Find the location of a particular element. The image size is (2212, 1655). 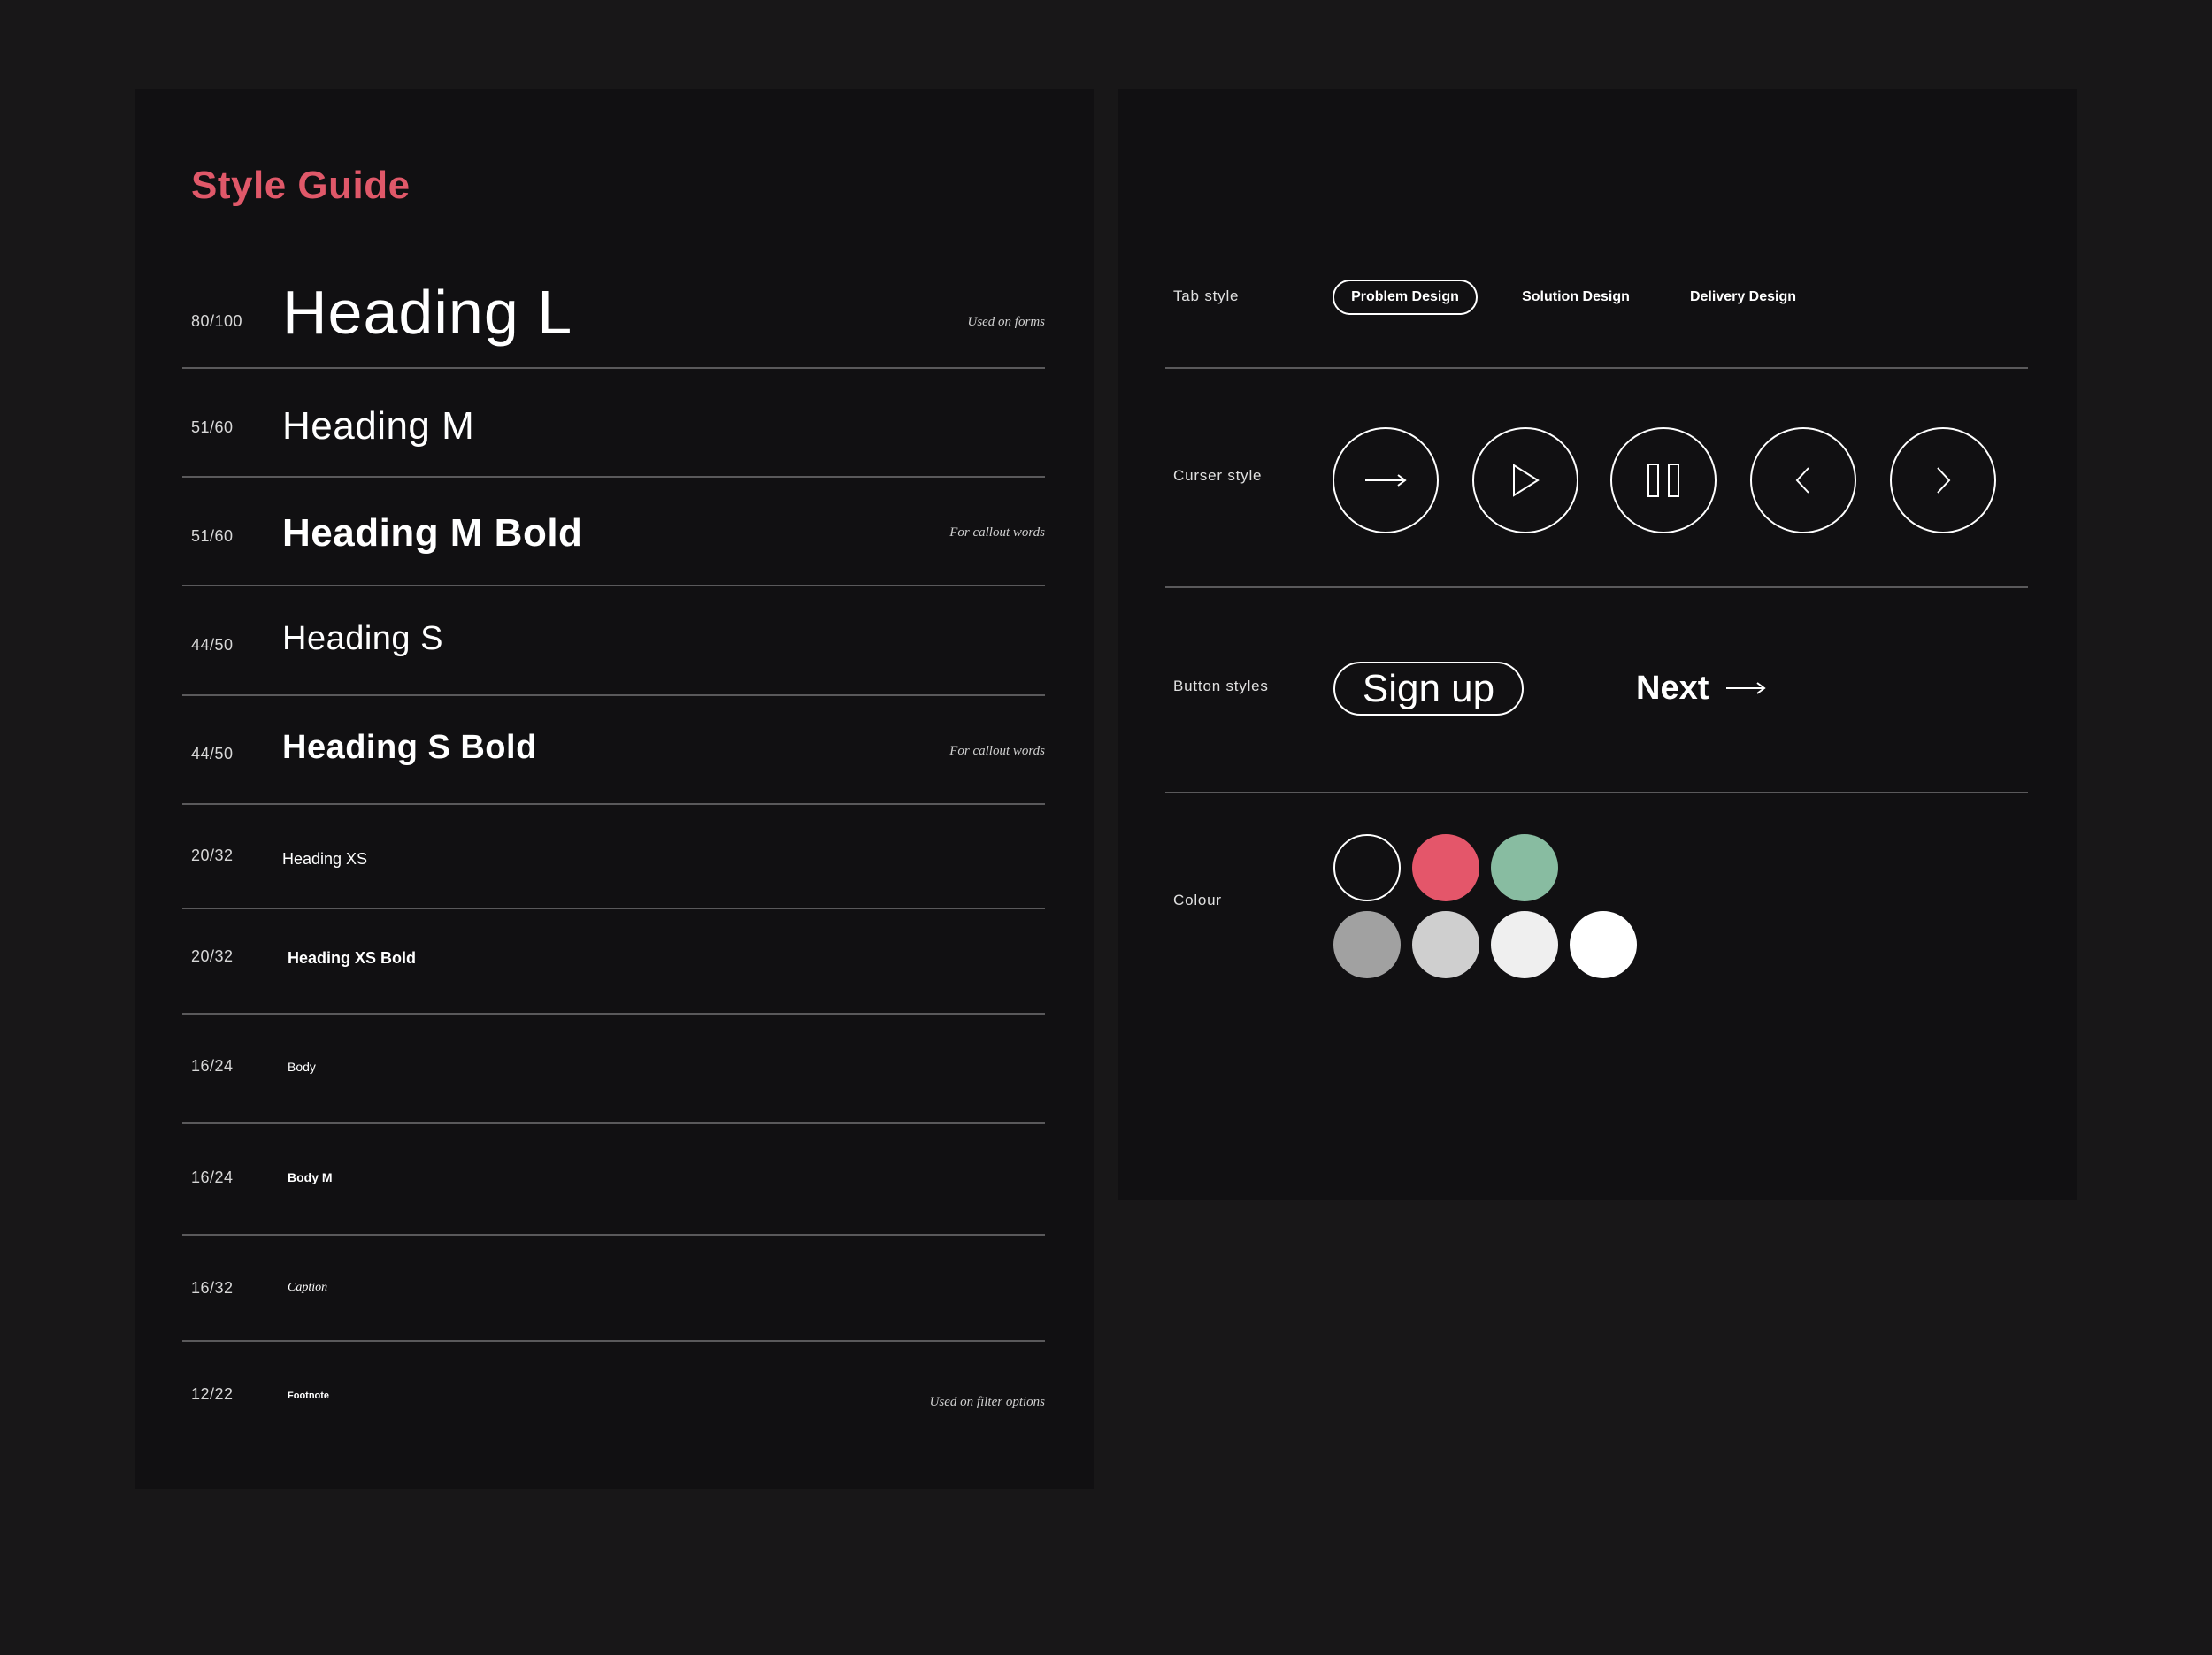

type-sample: Heading XS Bold is located at coordinates (353, 958).